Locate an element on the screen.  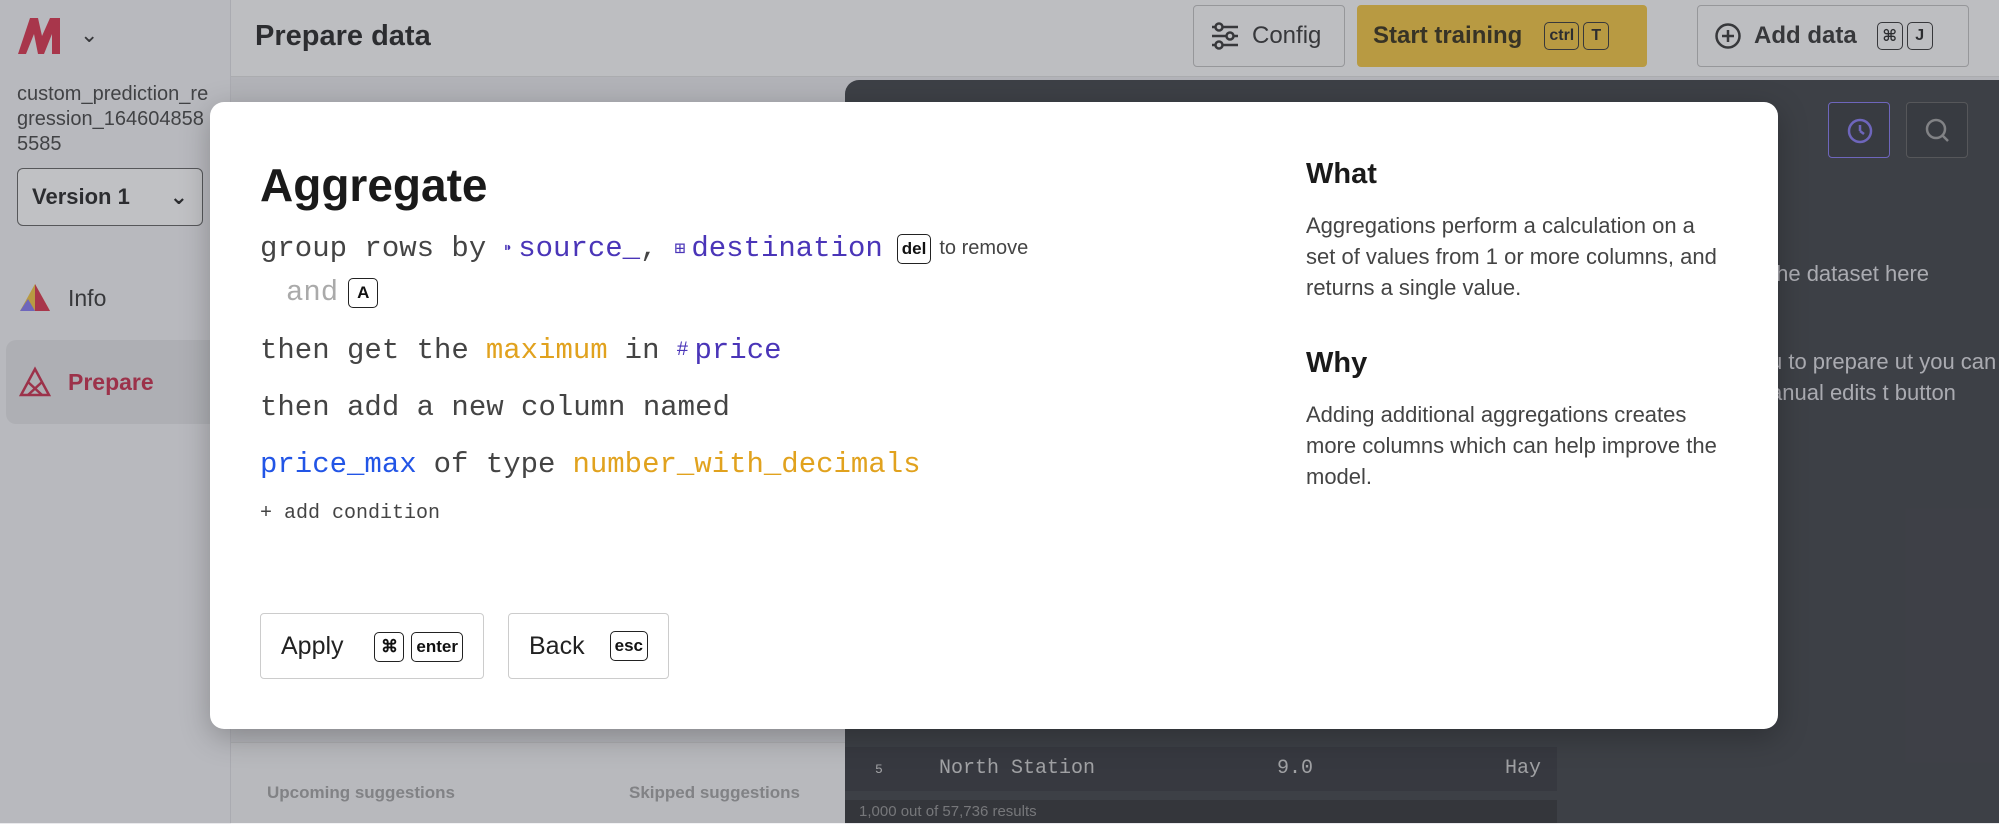
apply-label: Apply is located at coordinates (312, 645).